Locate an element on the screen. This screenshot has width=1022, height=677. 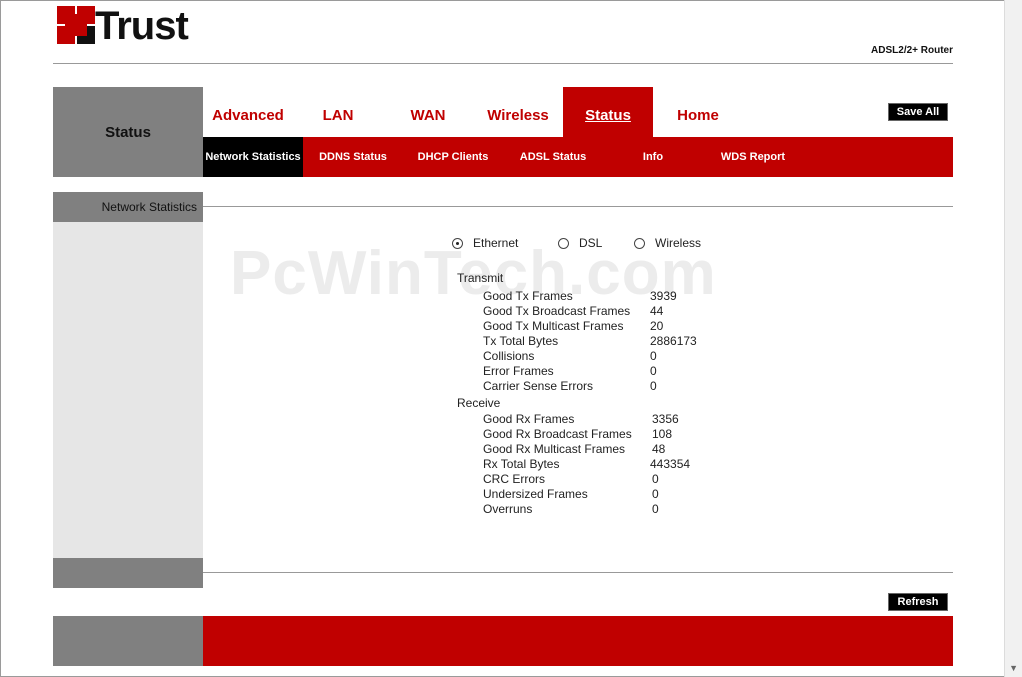
scroll-down-arrow-icon: ▼ is located at coordinates (1013, 668).